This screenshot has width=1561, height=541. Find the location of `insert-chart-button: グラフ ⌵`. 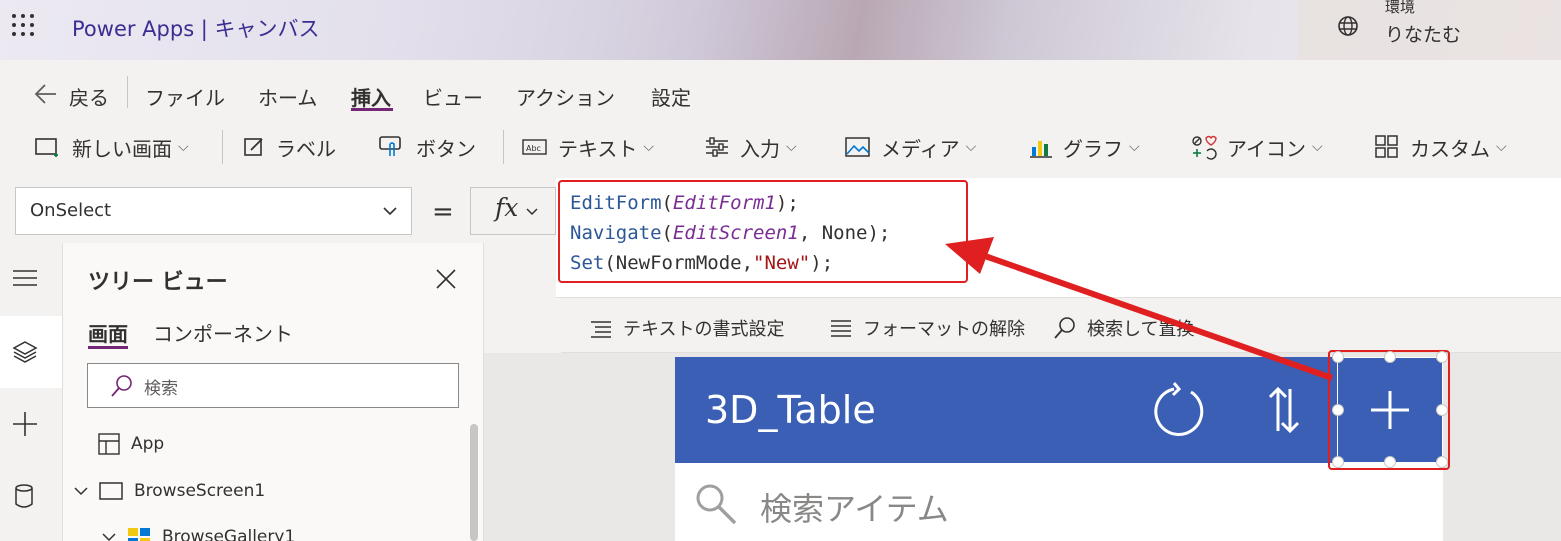

insert-chart-button: グラフ ⌵ is located at coordinates (1084, 147).